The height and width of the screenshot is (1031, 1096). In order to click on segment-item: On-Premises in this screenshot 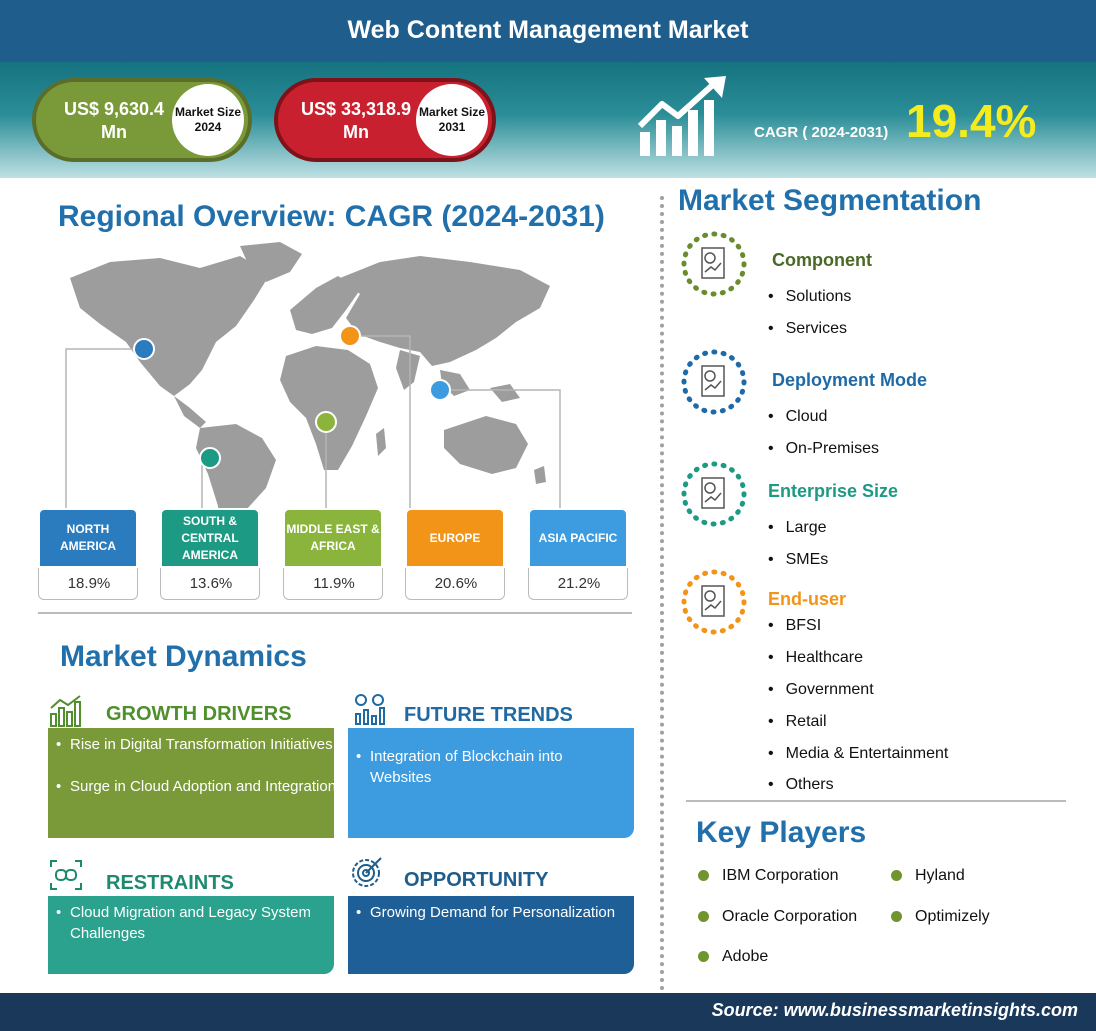, I will do `click(823, 449)`.